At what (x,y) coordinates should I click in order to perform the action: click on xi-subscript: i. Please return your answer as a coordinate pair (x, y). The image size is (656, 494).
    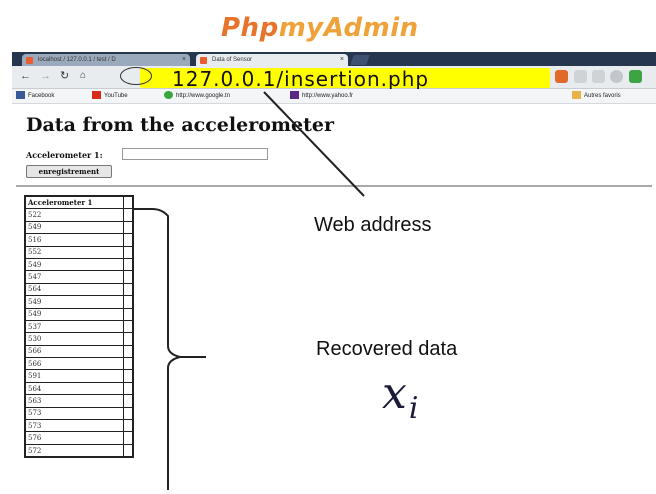
    Looking at the image, I should click on (413, 408).